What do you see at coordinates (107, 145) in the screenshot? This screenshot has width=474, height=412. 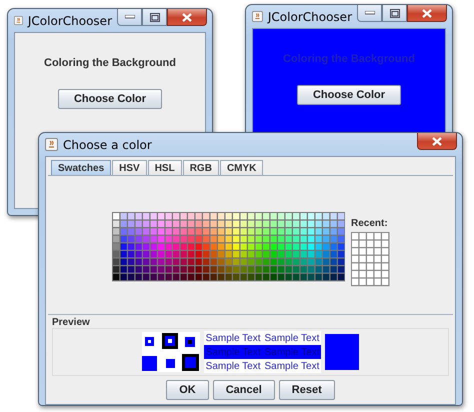 I see `dialog-title: Choose a color` at bounding box center [107, 145].